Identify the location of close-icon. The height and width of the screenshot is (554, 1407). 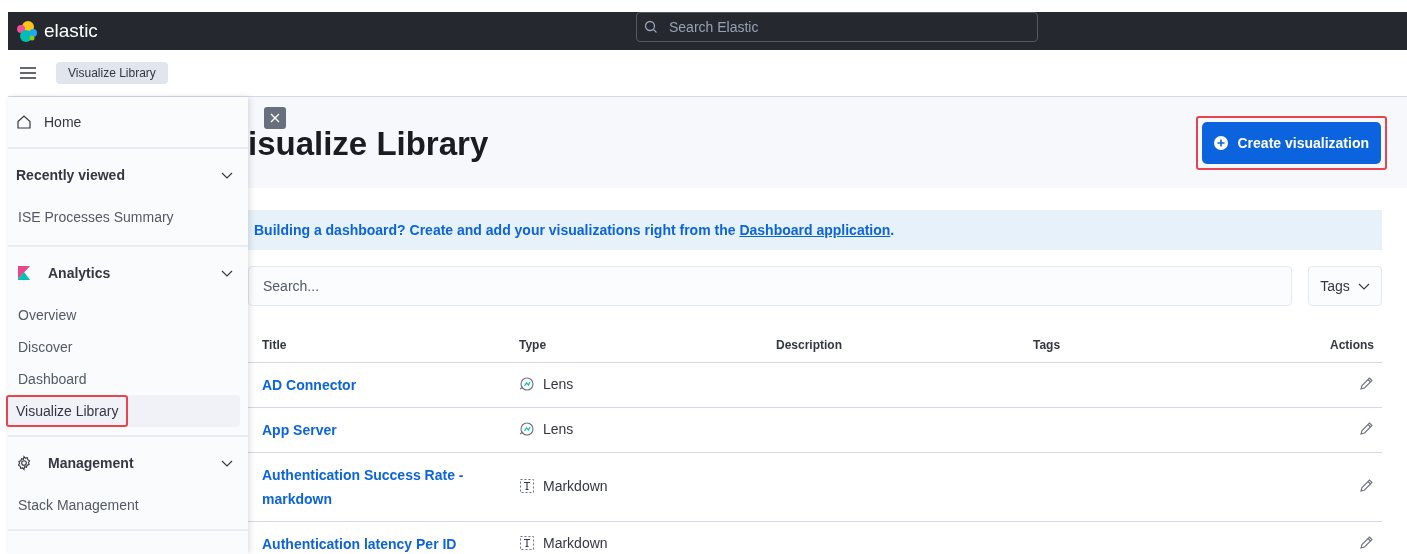
(275, 118).